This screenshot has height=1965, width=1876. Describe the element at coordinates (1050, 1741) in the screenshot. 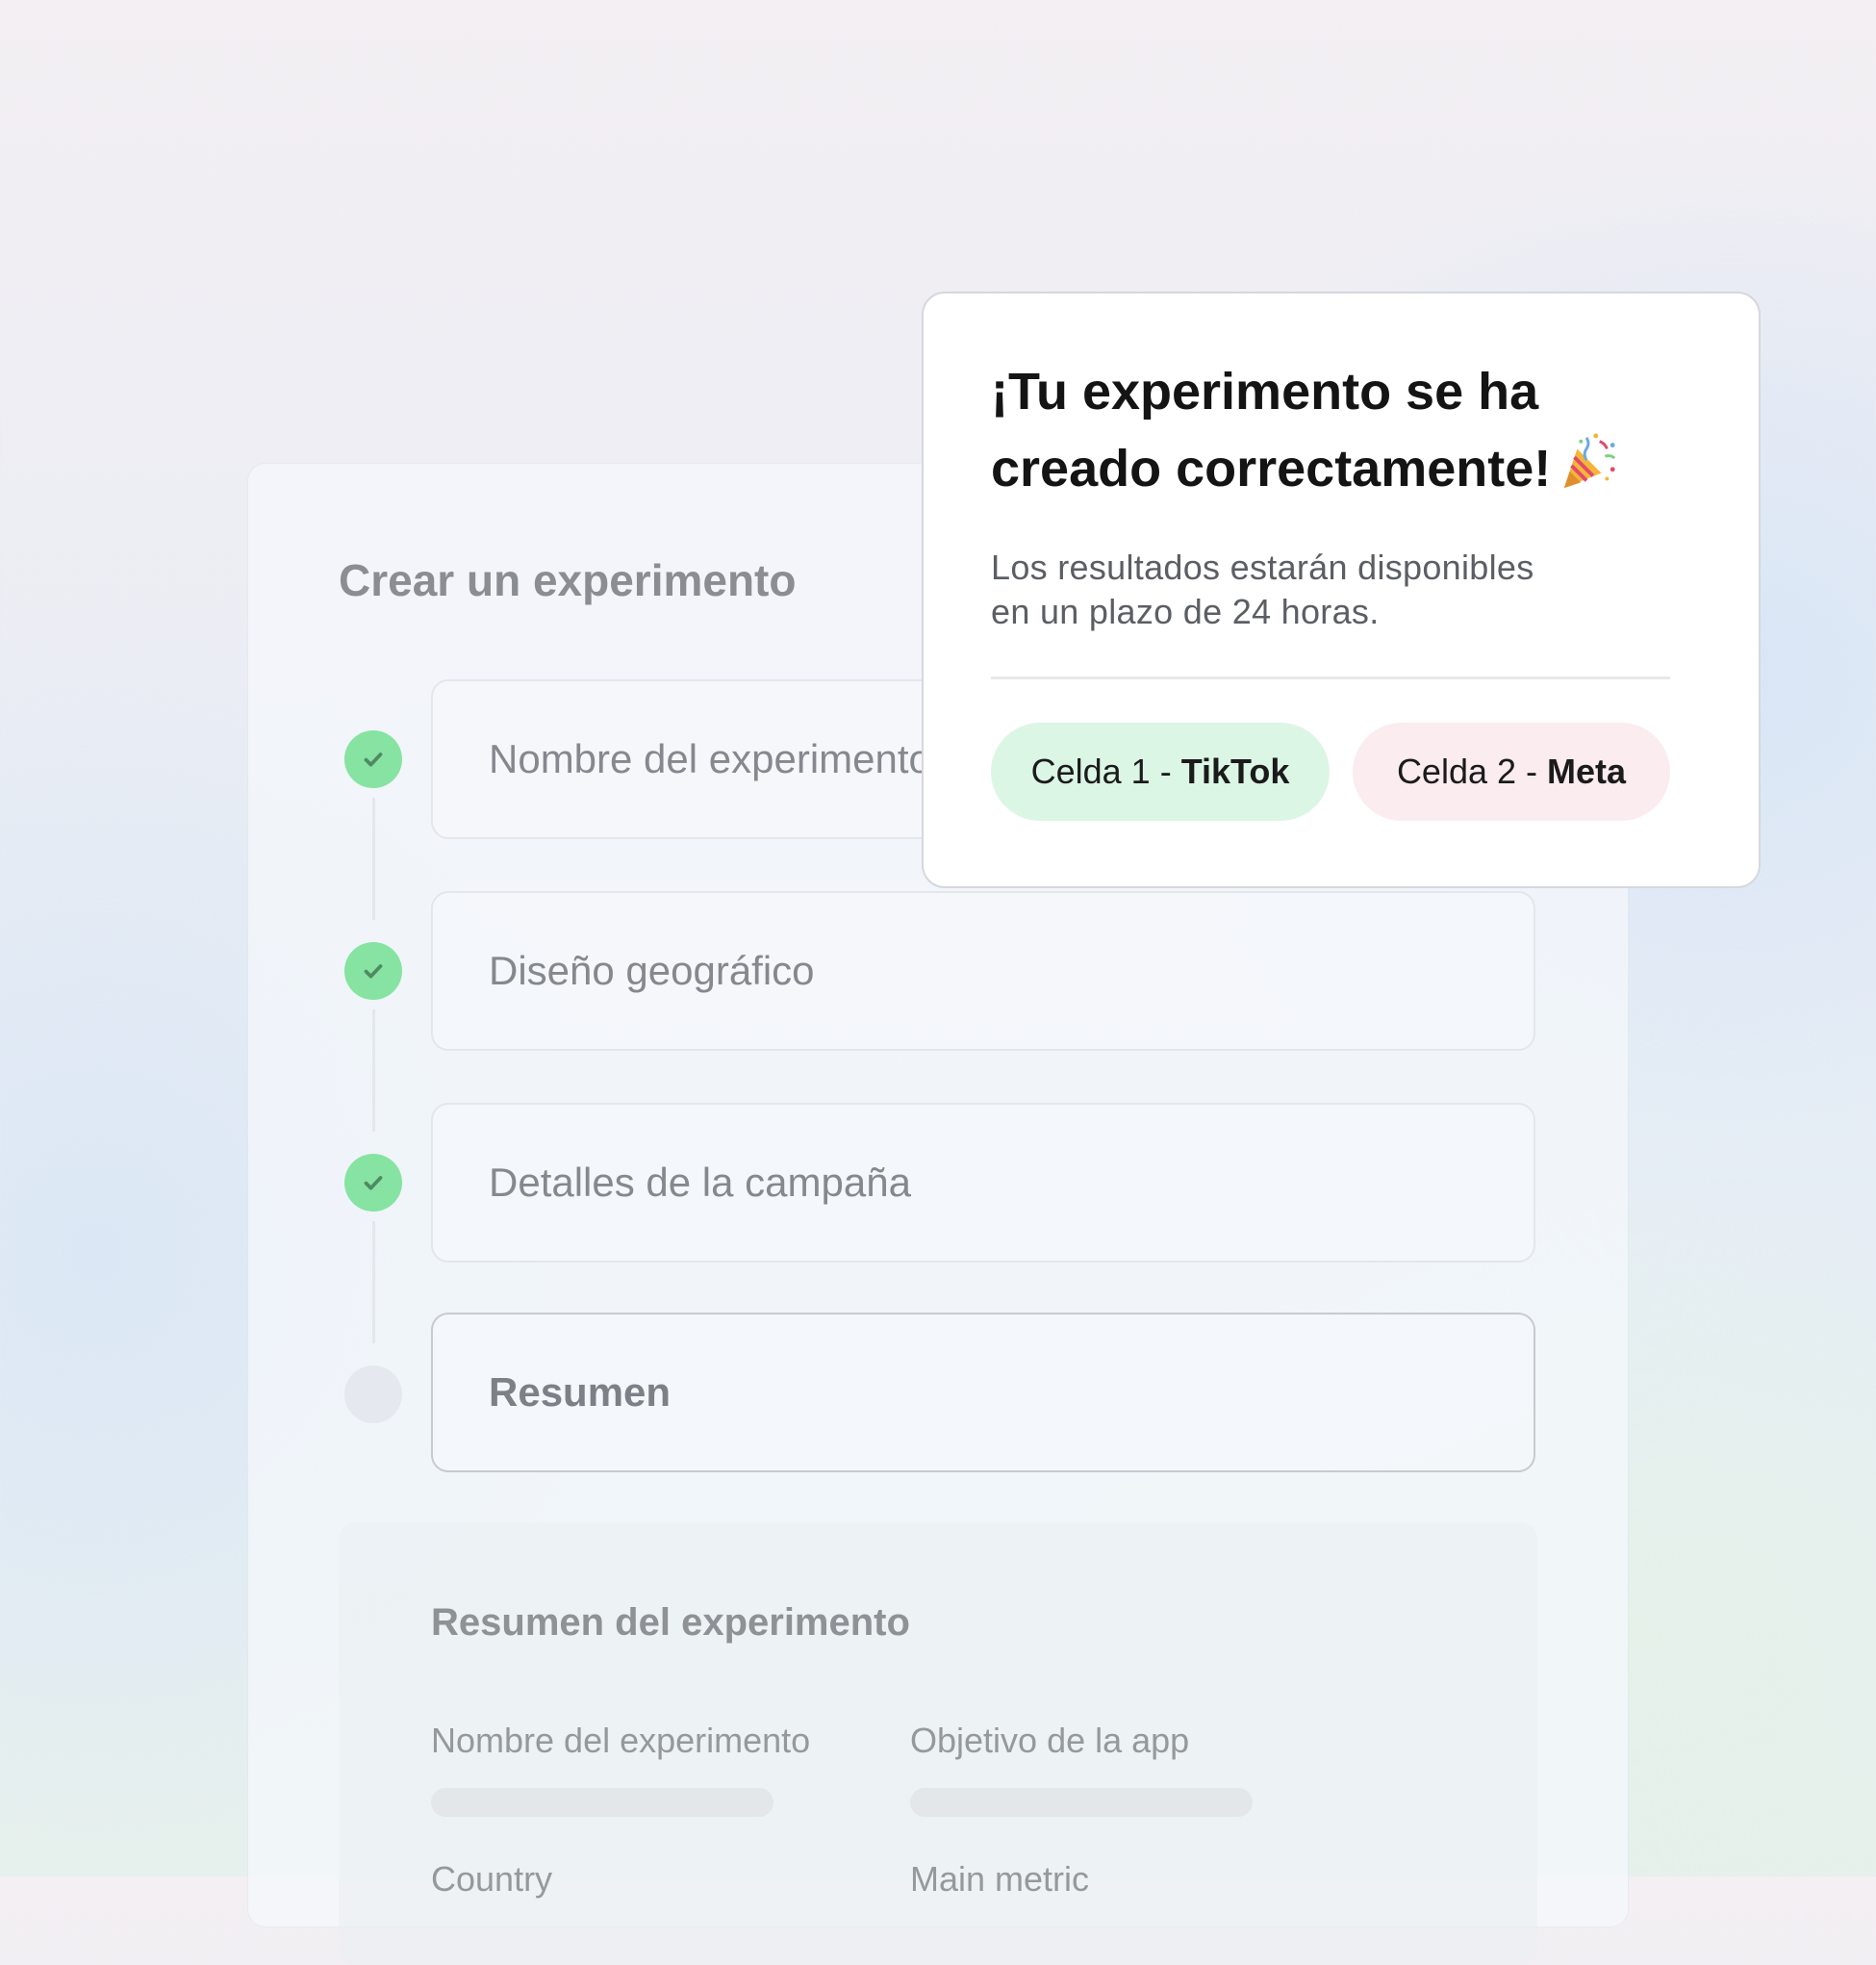

I see `field-label-app-objective: Objetivo de la app` at that location.